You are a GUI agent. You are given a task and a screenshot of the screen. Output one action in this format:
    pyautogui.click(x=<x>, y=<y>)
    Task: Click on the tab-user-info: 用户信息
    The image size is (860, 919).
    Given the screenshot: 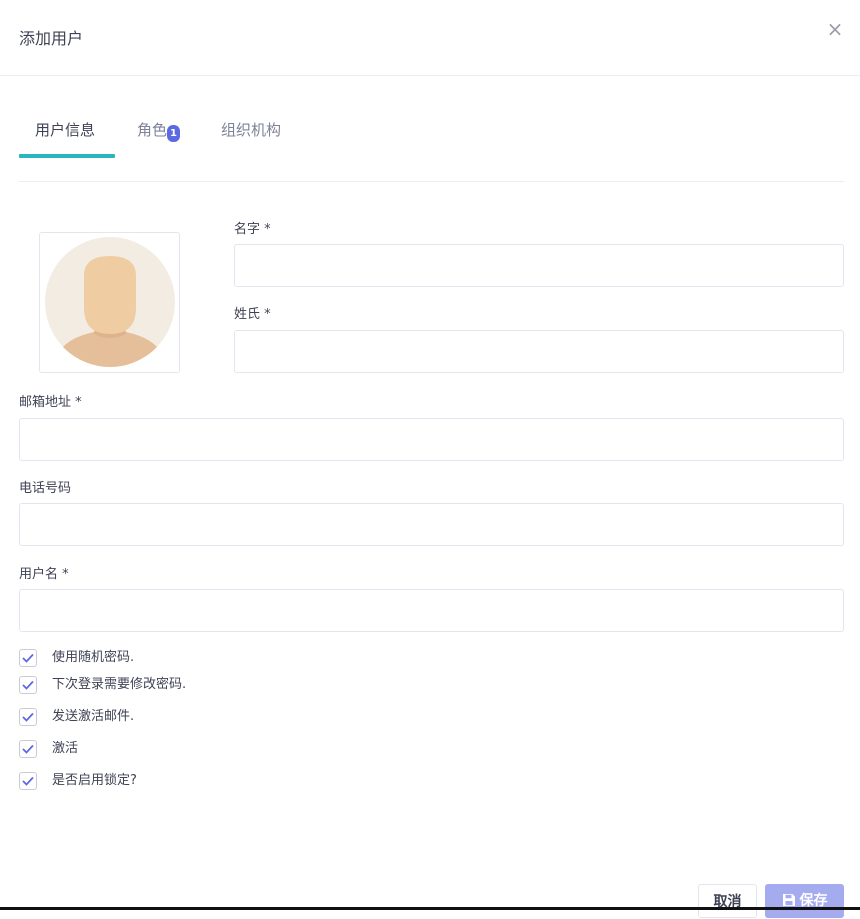 What is the action you would take?
    pyautogui.click(x=65, y=129)
    